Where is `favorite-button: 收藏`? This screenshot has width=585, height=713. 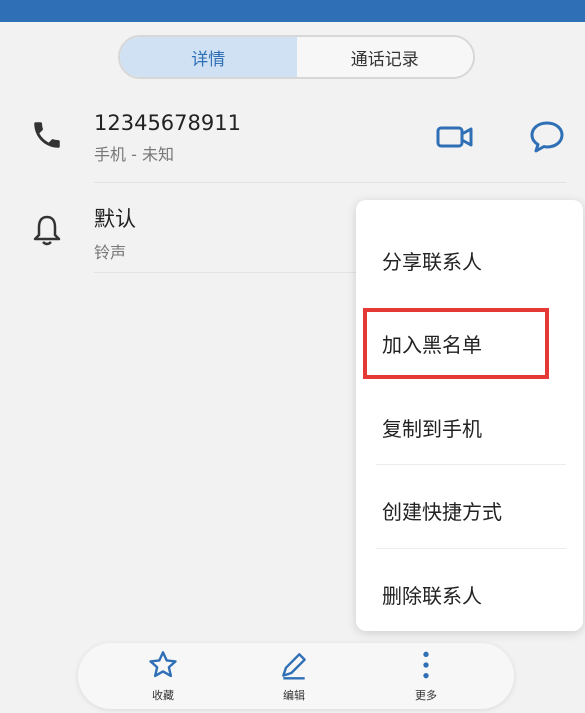
favorite-button: 收藏 is located at coordinates (163, 676).